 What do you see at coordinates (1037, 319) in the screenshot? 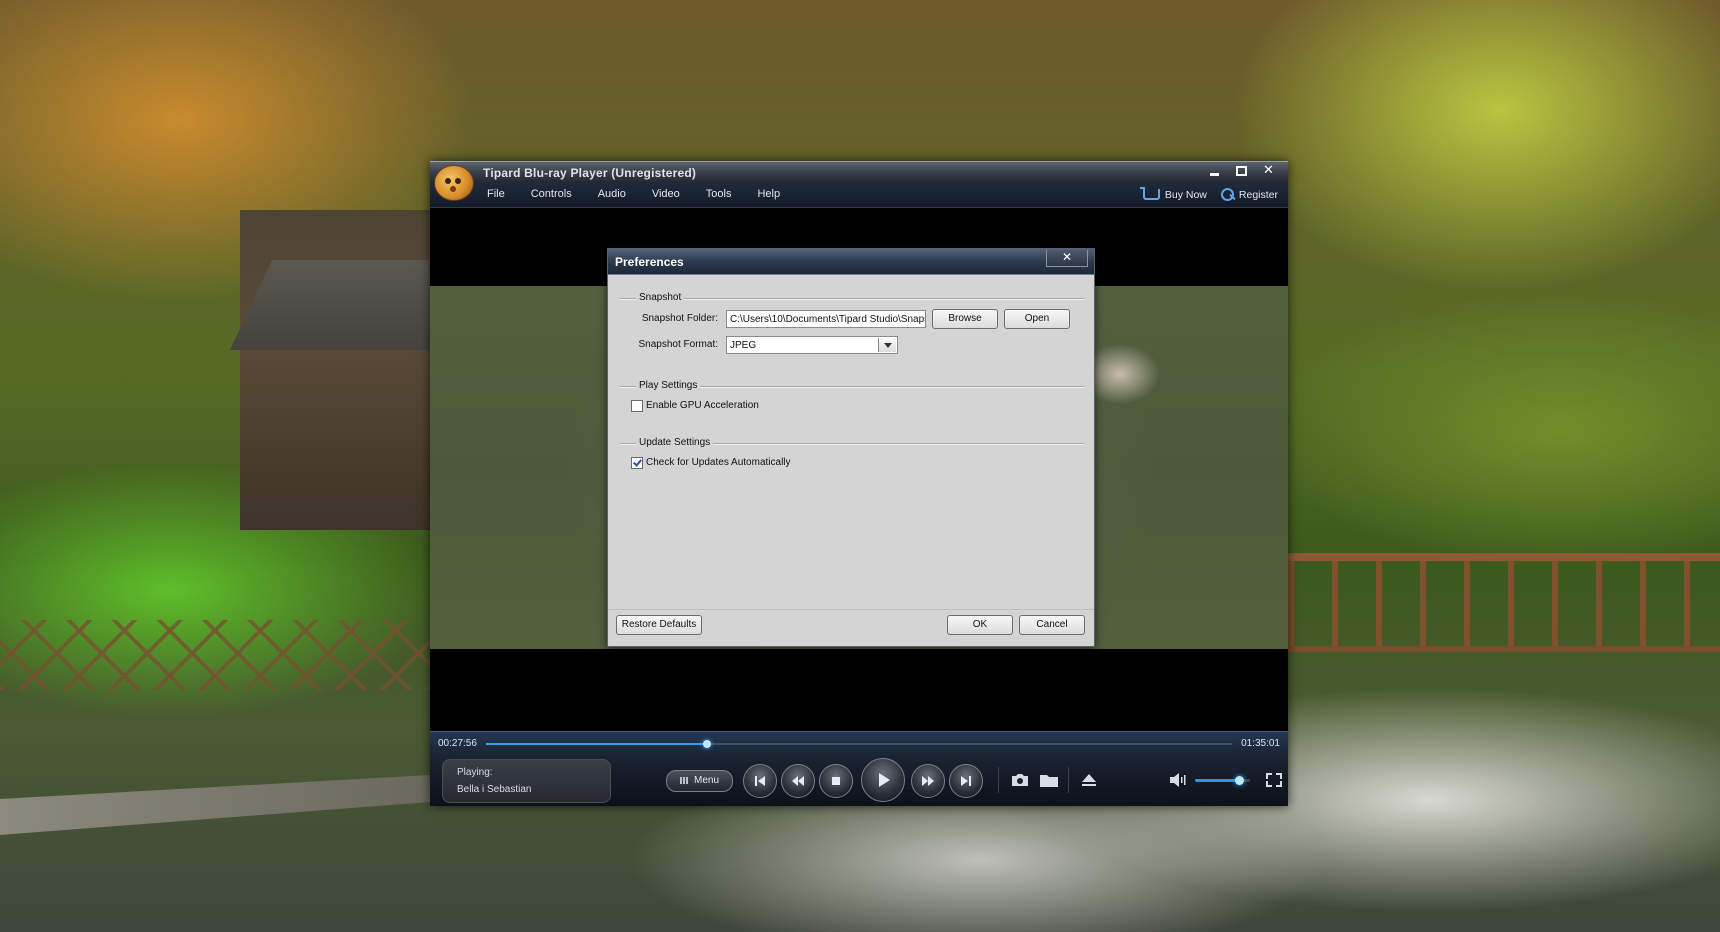
I see `open-folder-button: Open` at bounding box center [1037, 319].